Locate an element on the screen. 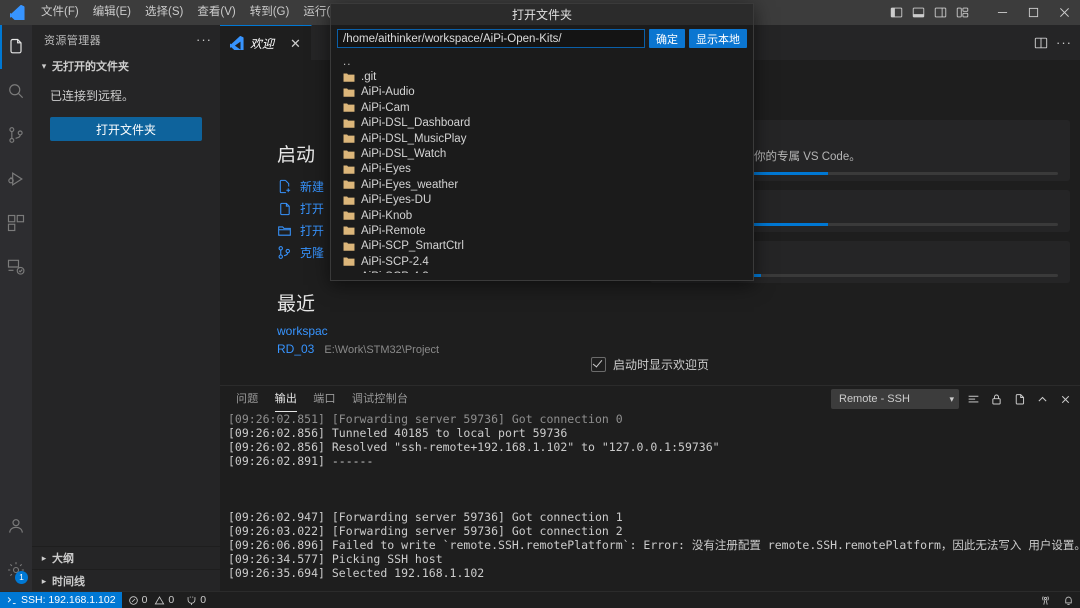  panel-actions: Remote - SSH ▾ is located at coordinates (952, 399).